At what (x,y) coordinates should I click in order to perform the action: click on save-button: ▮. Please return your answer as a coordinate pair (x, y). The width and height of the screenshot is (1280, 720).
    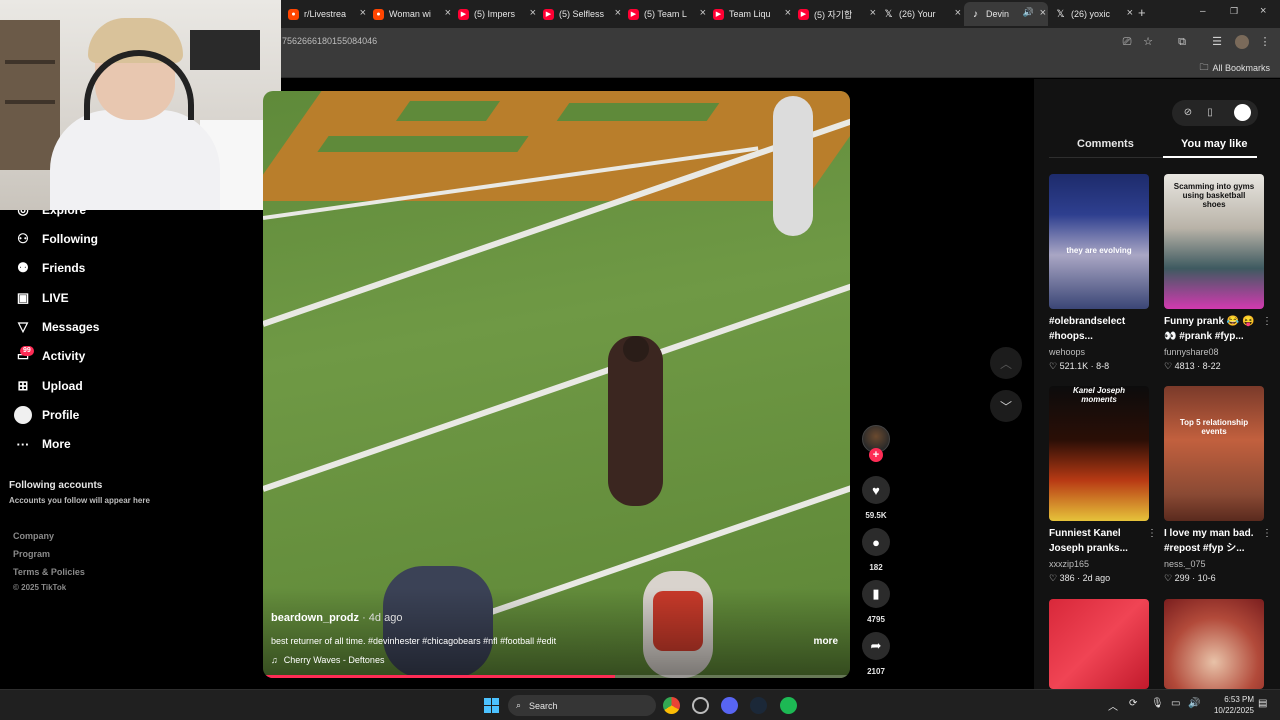
    Looking at the image, I should click on (876, 594).